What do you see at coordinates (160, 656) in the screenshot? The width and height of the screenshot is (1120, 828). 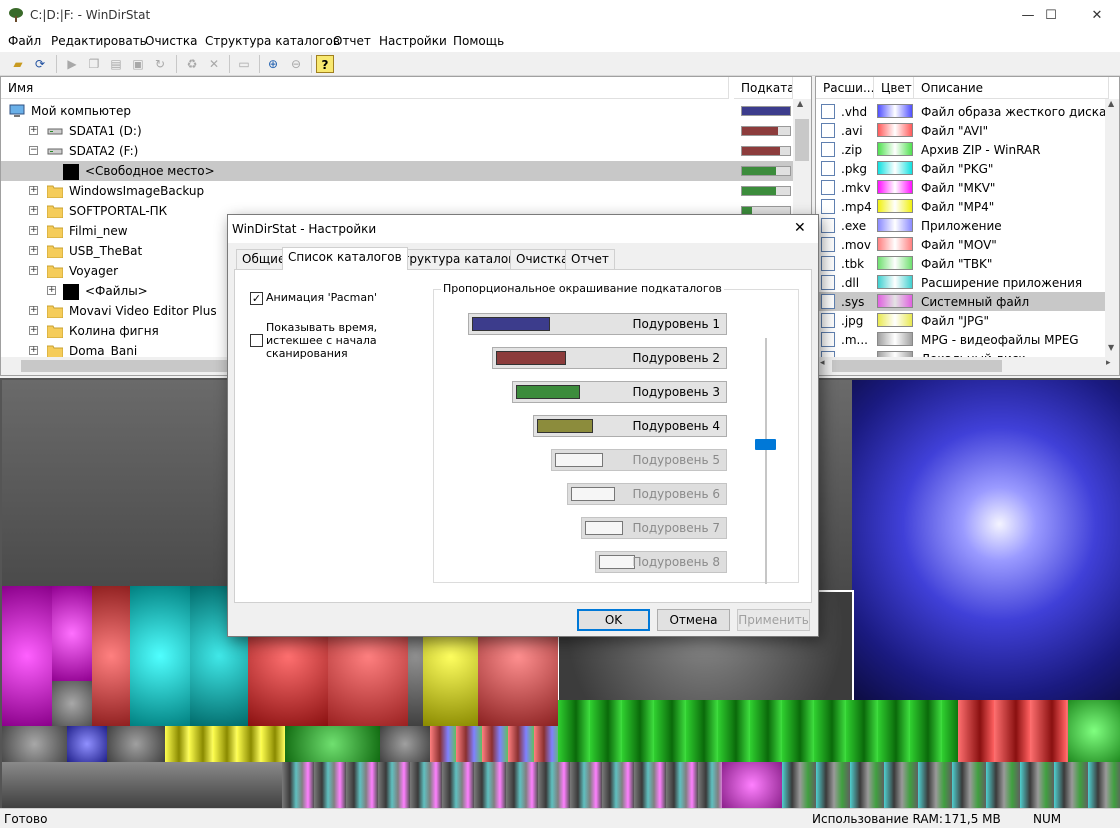 I see `treemap-pkg-file` at bounding box center [160, 656].